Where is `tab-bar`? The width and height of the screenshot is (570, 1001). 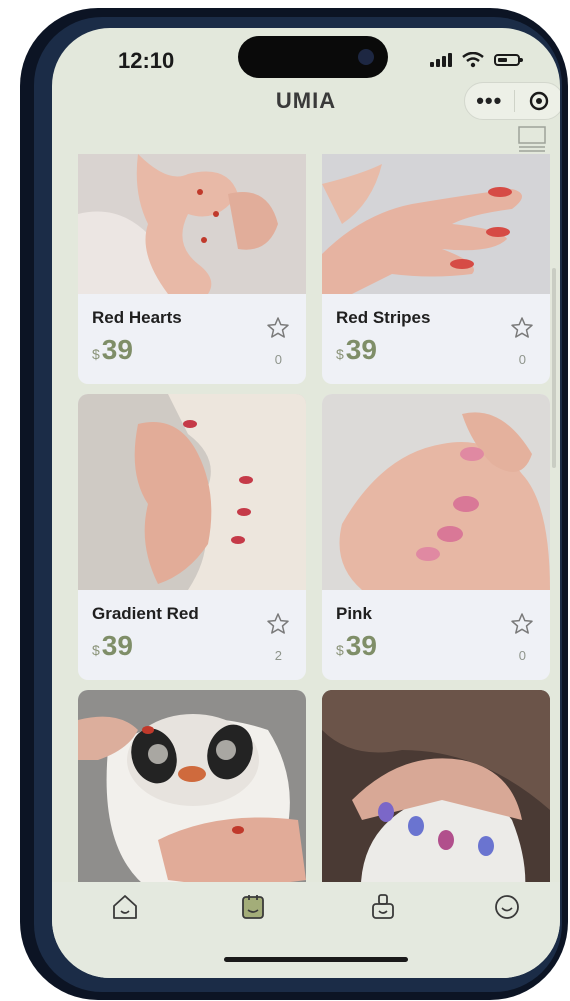 tab-bar is located at coordinates (306, 930).